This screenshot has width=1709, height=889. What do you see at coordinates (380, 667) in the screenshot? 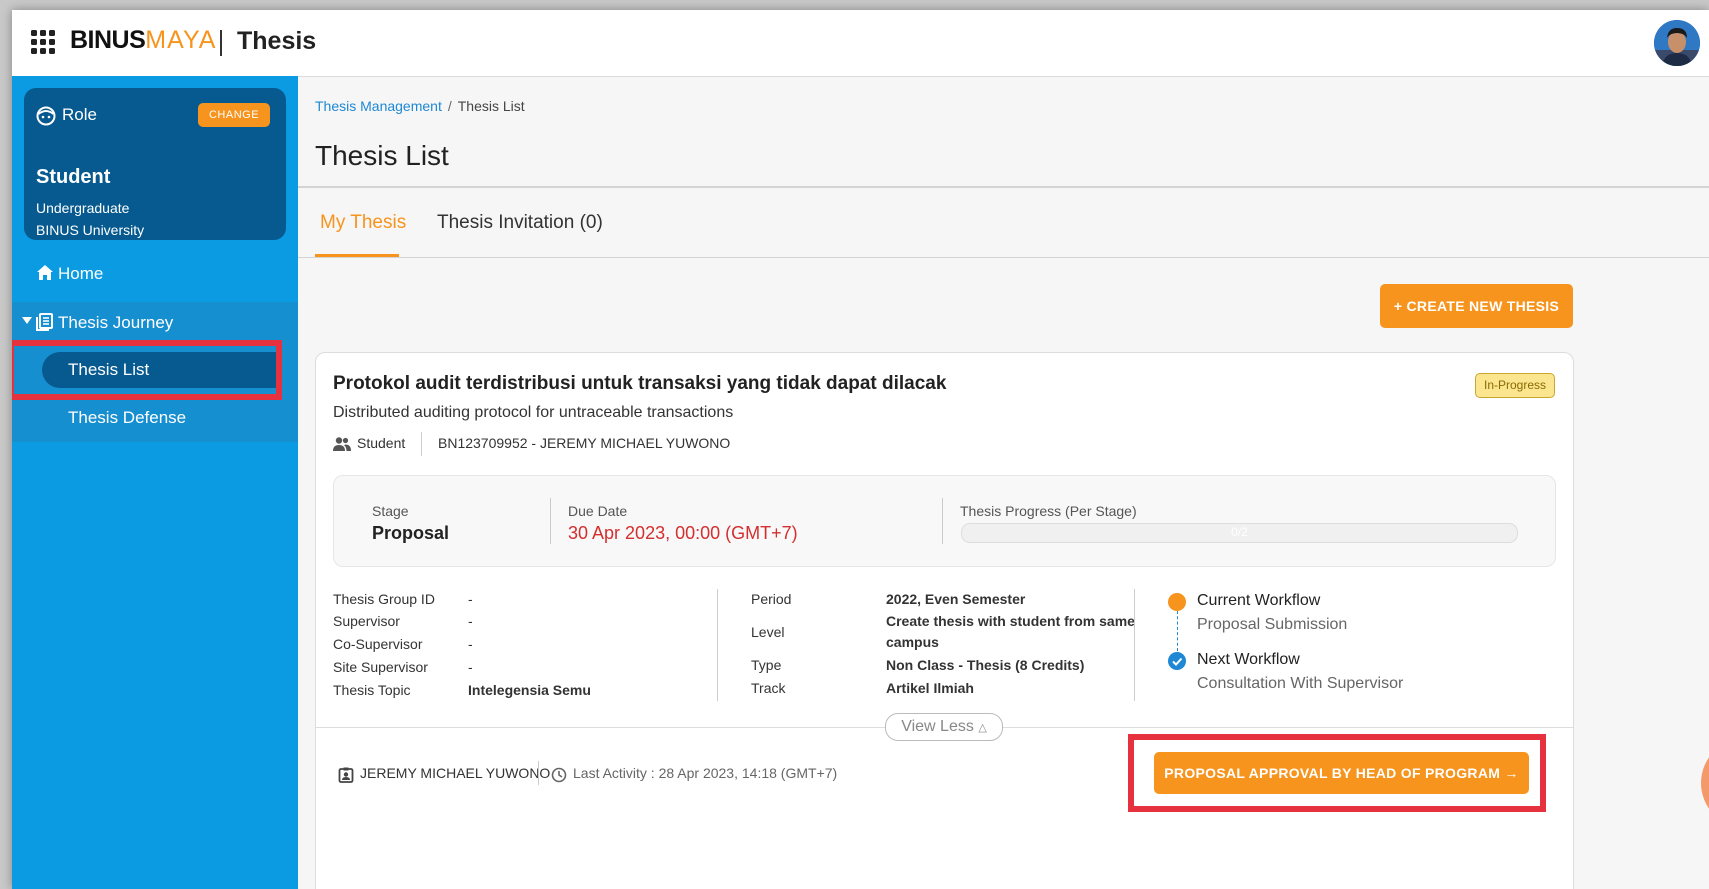
I see `site-supervisor-label: Site Supervisor` at bounding box center [380, 667].